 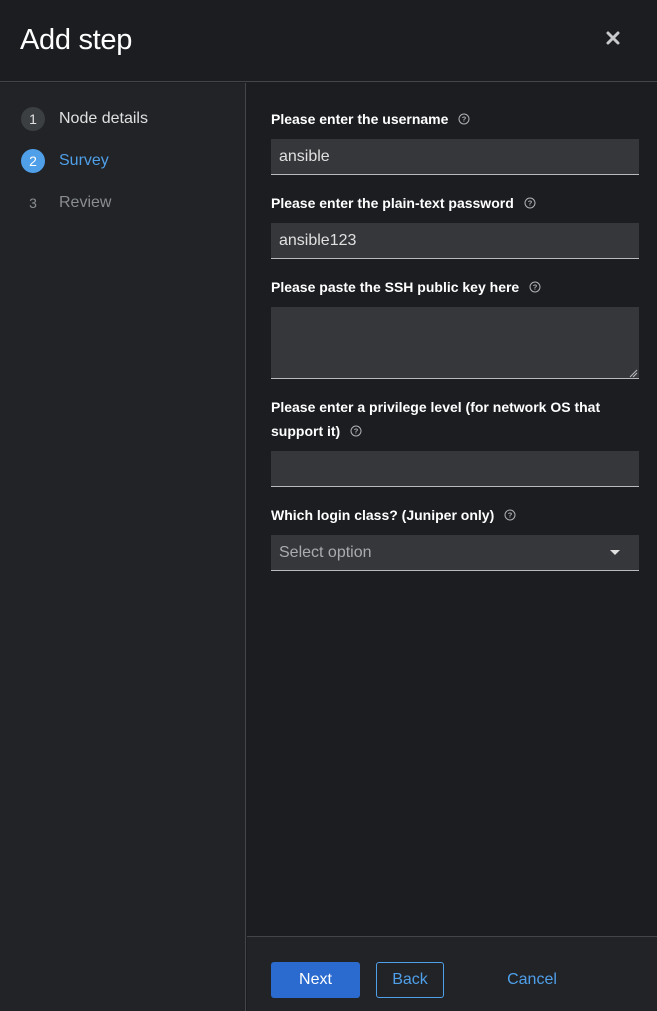 What do you see at coordinates (33, 119) in the screenshot?
I see `step-number: 1` at bounding box center [33, 119].